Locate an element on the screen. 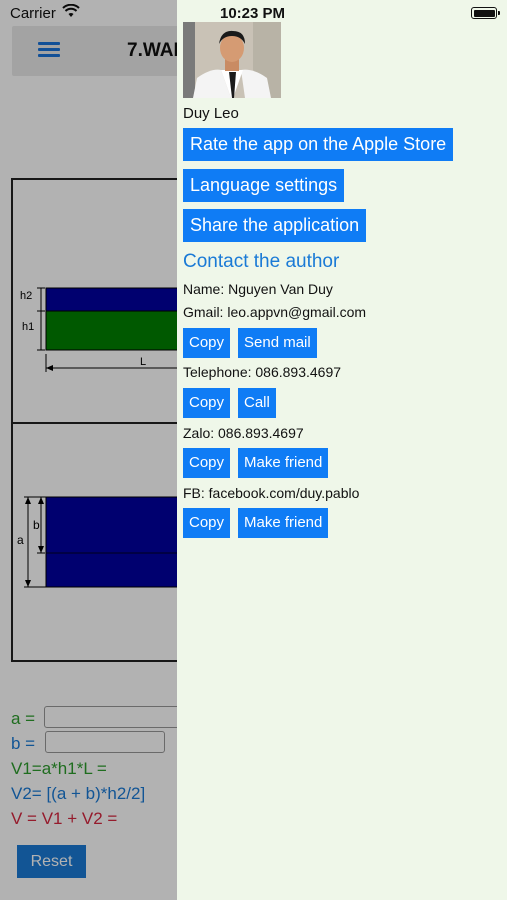 The image size is (507, 900). call-button: Call is located at coordinates (257, 403).